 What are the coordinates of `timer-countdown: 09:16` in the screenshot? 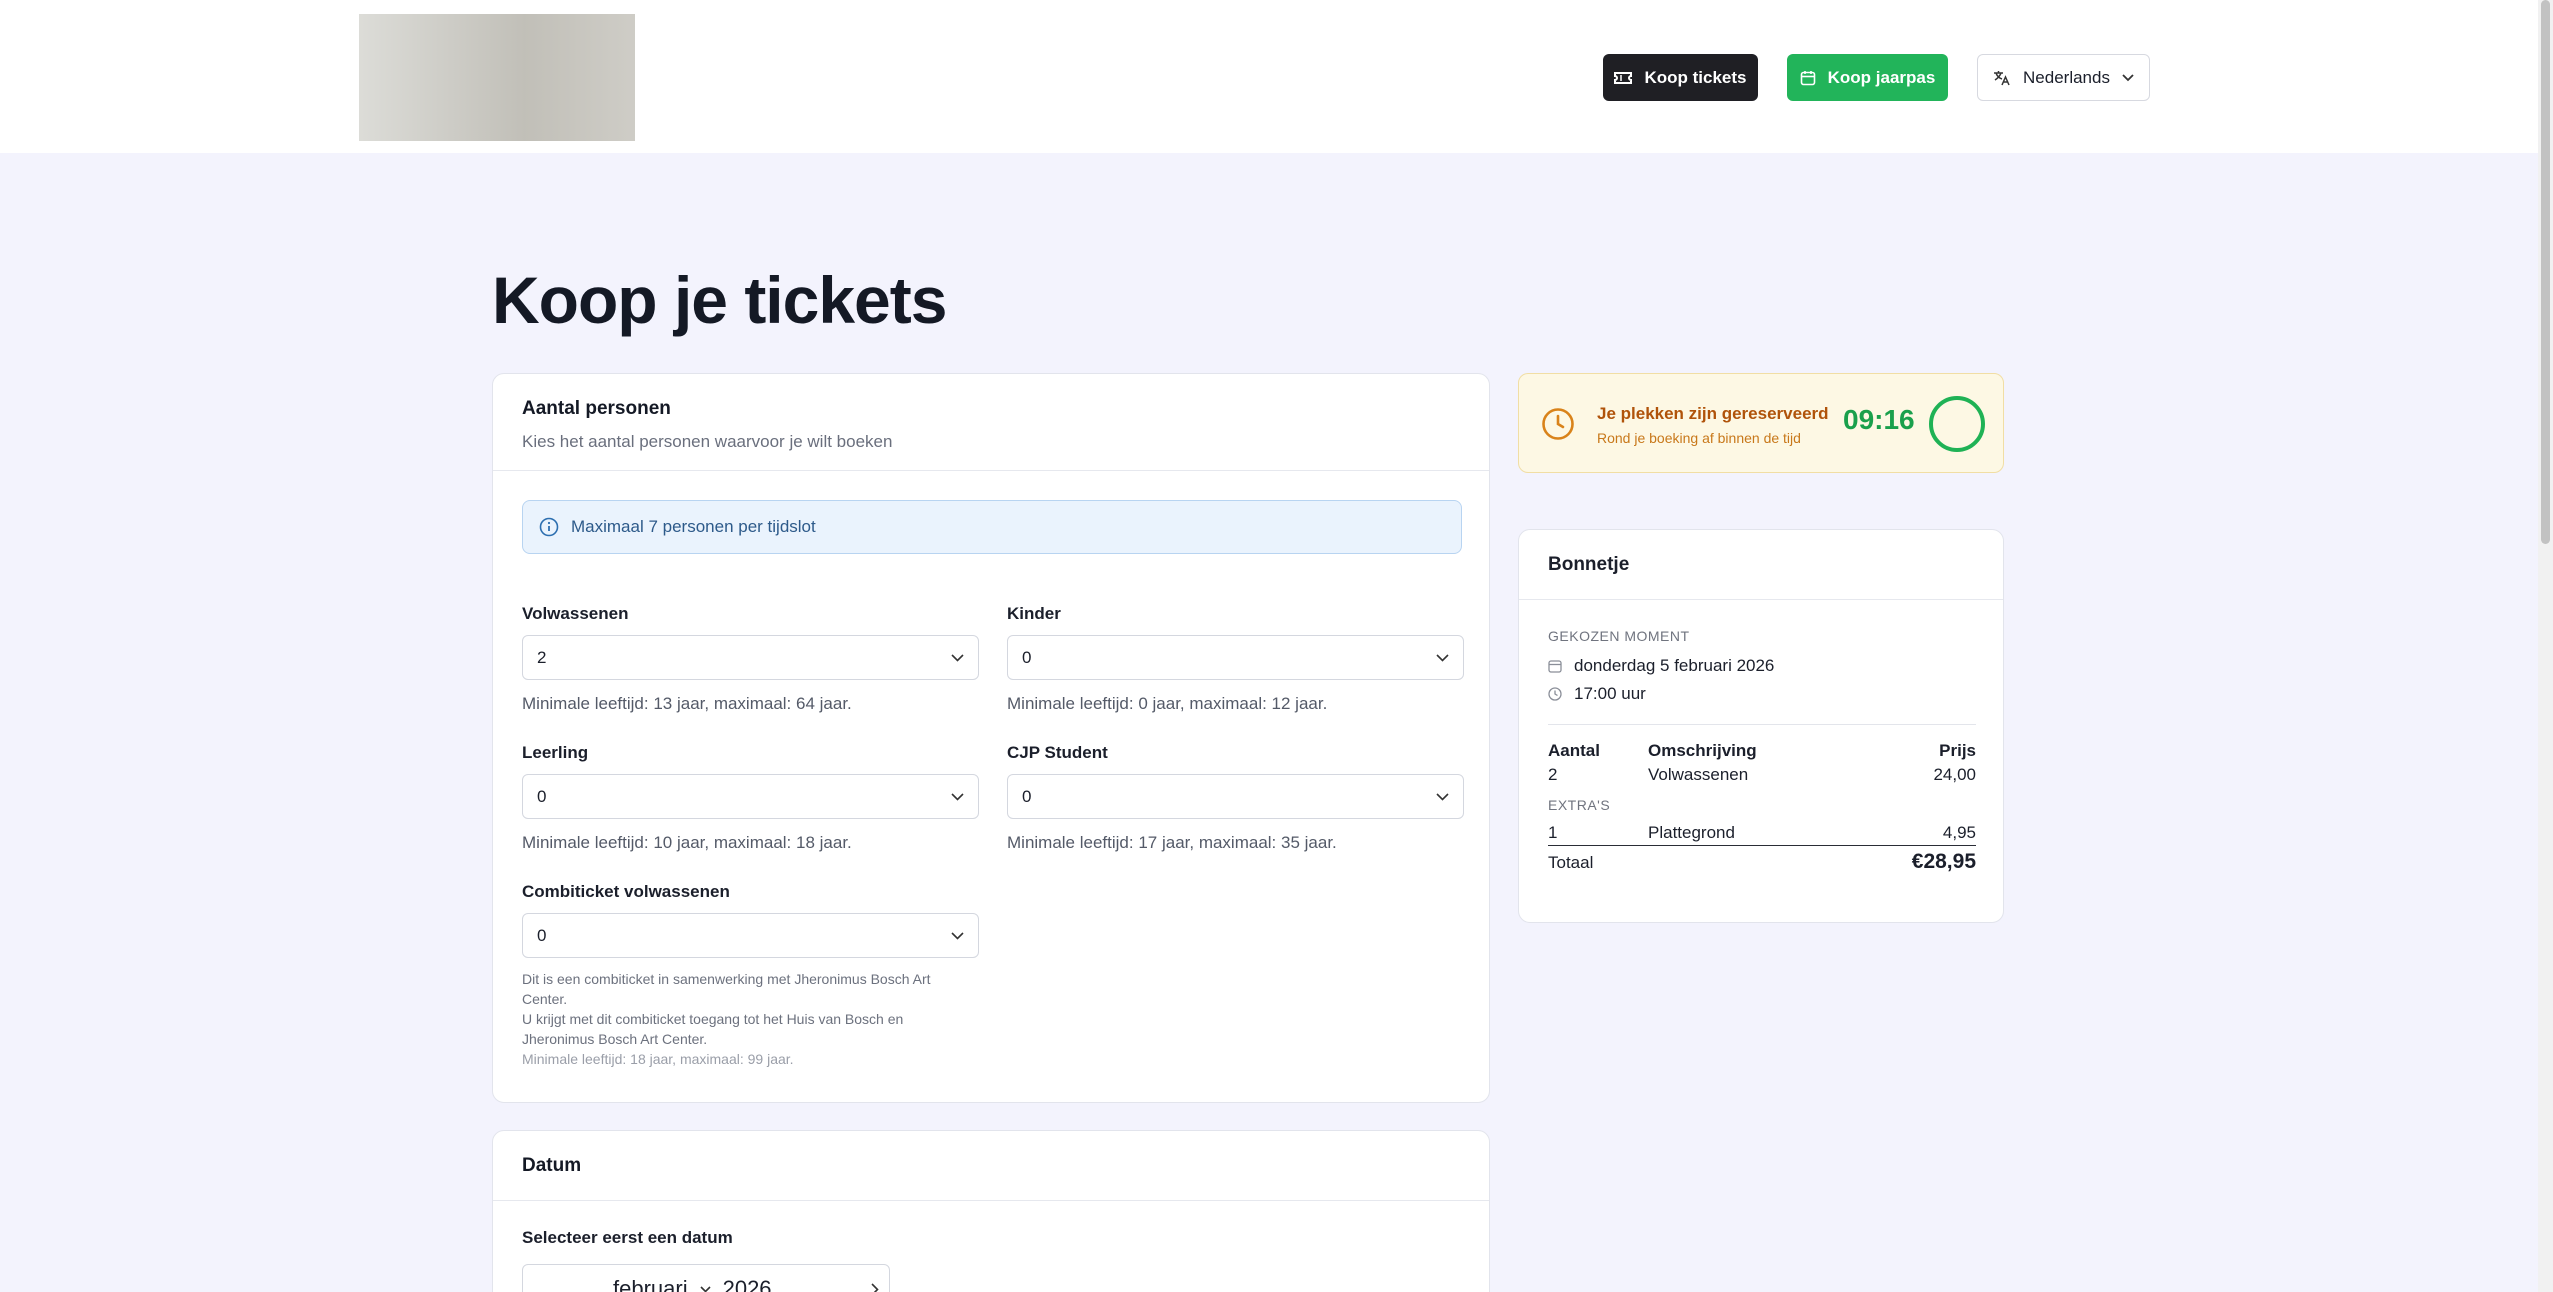 It's located at (1879, 419).